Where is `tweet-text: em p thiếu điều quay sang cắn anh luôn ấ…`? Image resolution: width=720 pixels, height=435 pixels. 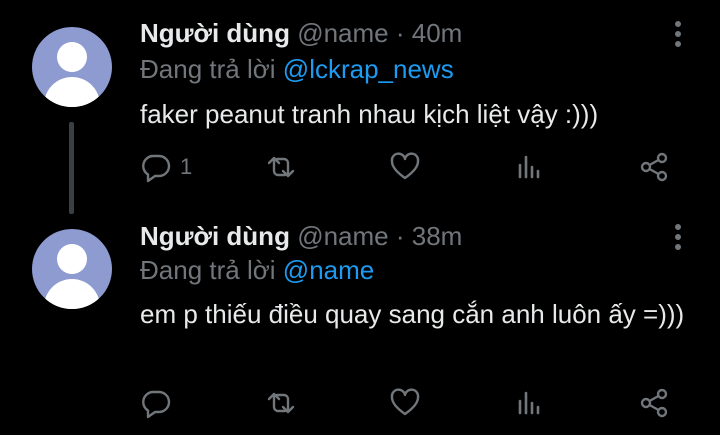 tweet-text: em p thiếu điều quay sang cắn anh luôn ấ… is located at coordinates (412, 314).